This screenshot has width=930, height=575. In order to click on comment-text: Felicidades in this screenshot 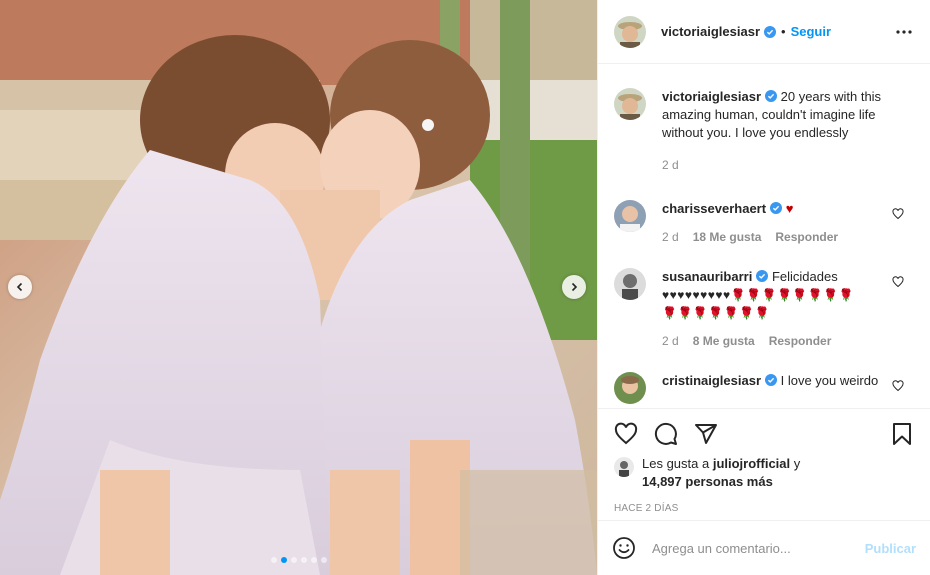, I will do `click(804, 276)`.